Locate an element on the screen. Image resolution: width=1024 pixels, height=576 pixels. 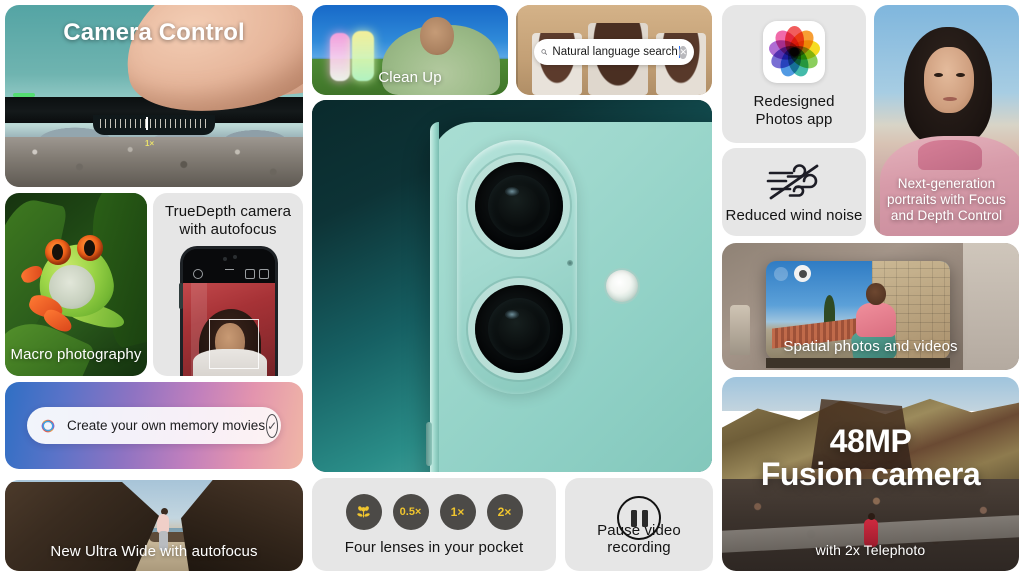
hiker-head is located at coordinates (871, 516).